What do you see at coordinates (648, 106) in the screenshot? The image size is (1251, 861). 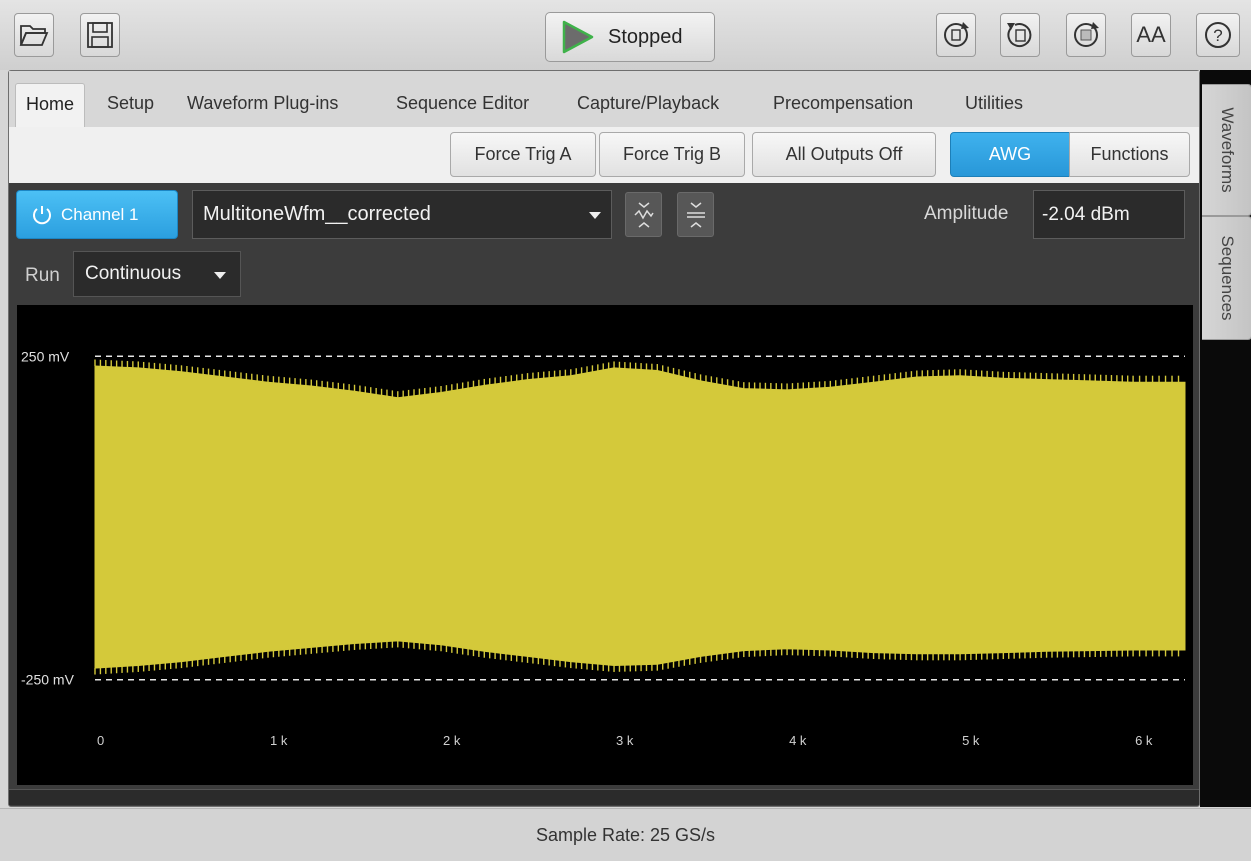 I see `tab-capture-playback: Capture/Playback` at bounding box center [648, 106].